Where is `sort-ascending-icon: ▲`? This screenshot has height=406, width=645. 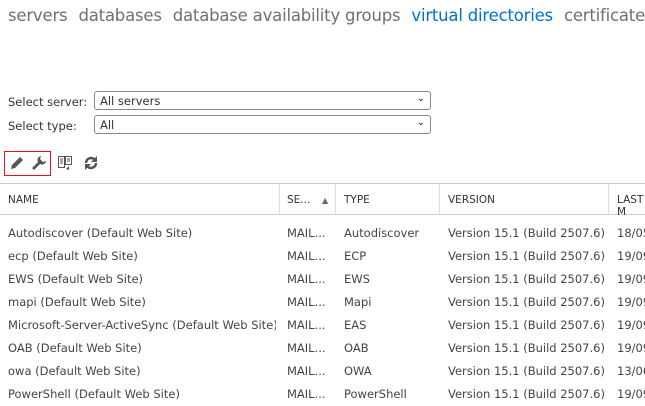
sort-ascending-icon: ▲ is located at coordinates (325, 200).